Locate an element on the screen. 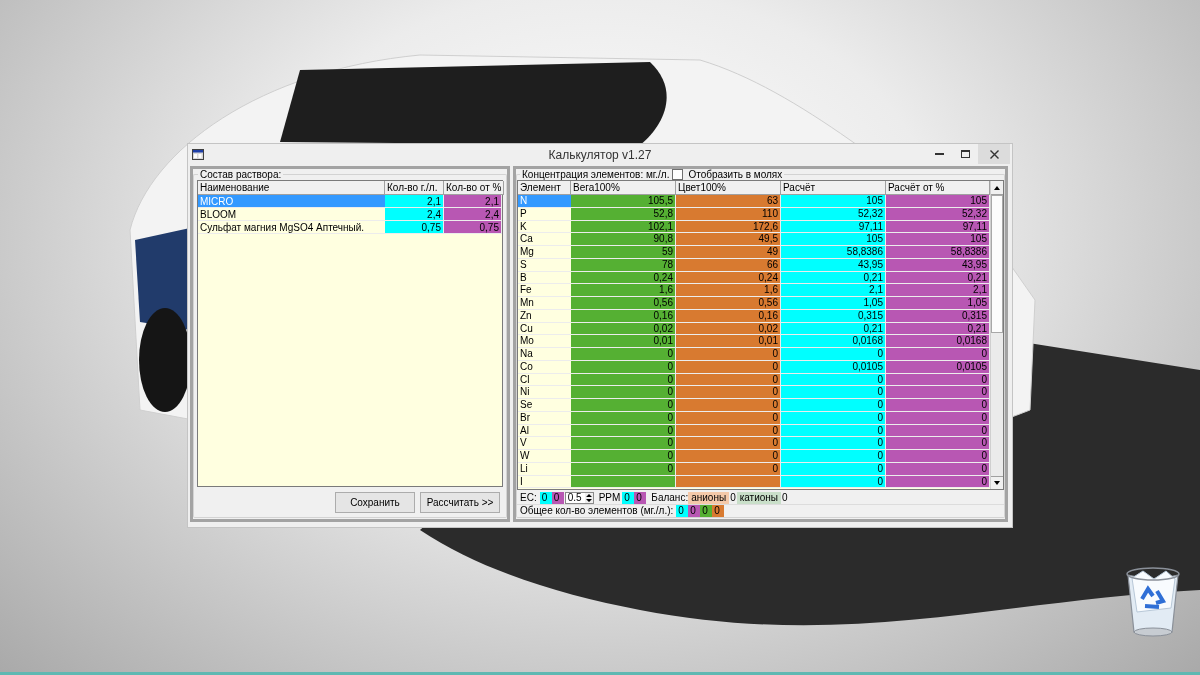 The height and width of the screenshot is (675, 1200). column-header: Цвет100% is located at coordinates (728, 188).